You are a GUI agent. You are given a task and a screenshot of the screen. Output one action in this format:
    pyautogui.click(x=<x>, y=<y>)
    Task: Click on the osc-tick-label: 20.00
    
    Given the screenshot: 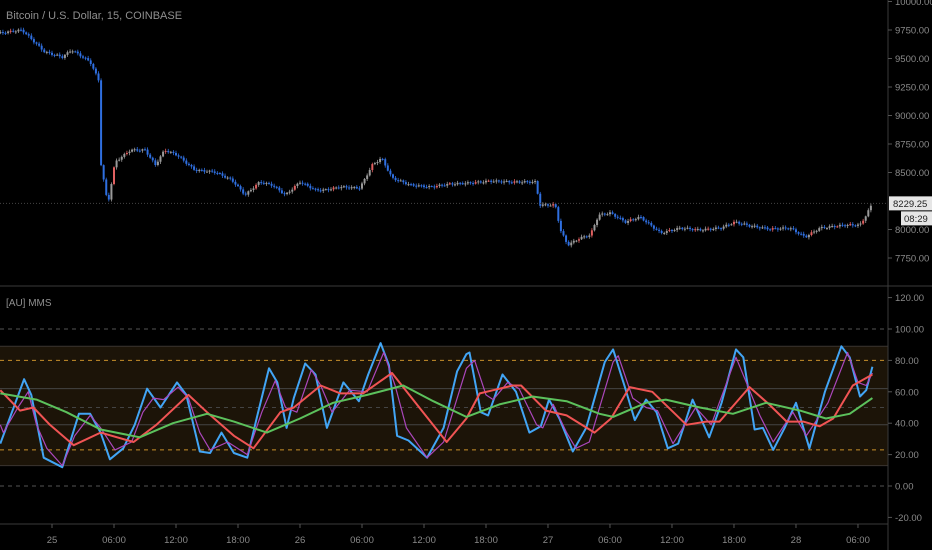 What is the action you would take?
    pyautogui.click(x=907, y=455)
    